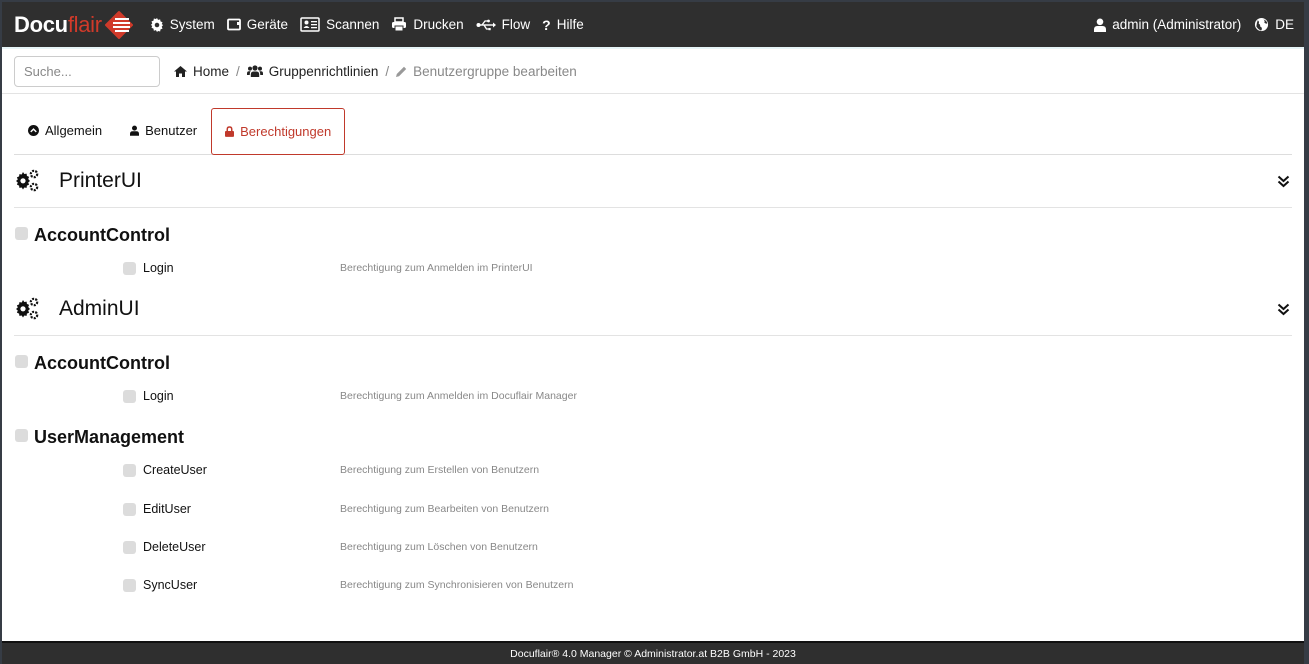 The image size is (1309, 664). Describe the element at coordinates (109, 437) in the screenshot. I see `group-title: UserManagement` at that location.